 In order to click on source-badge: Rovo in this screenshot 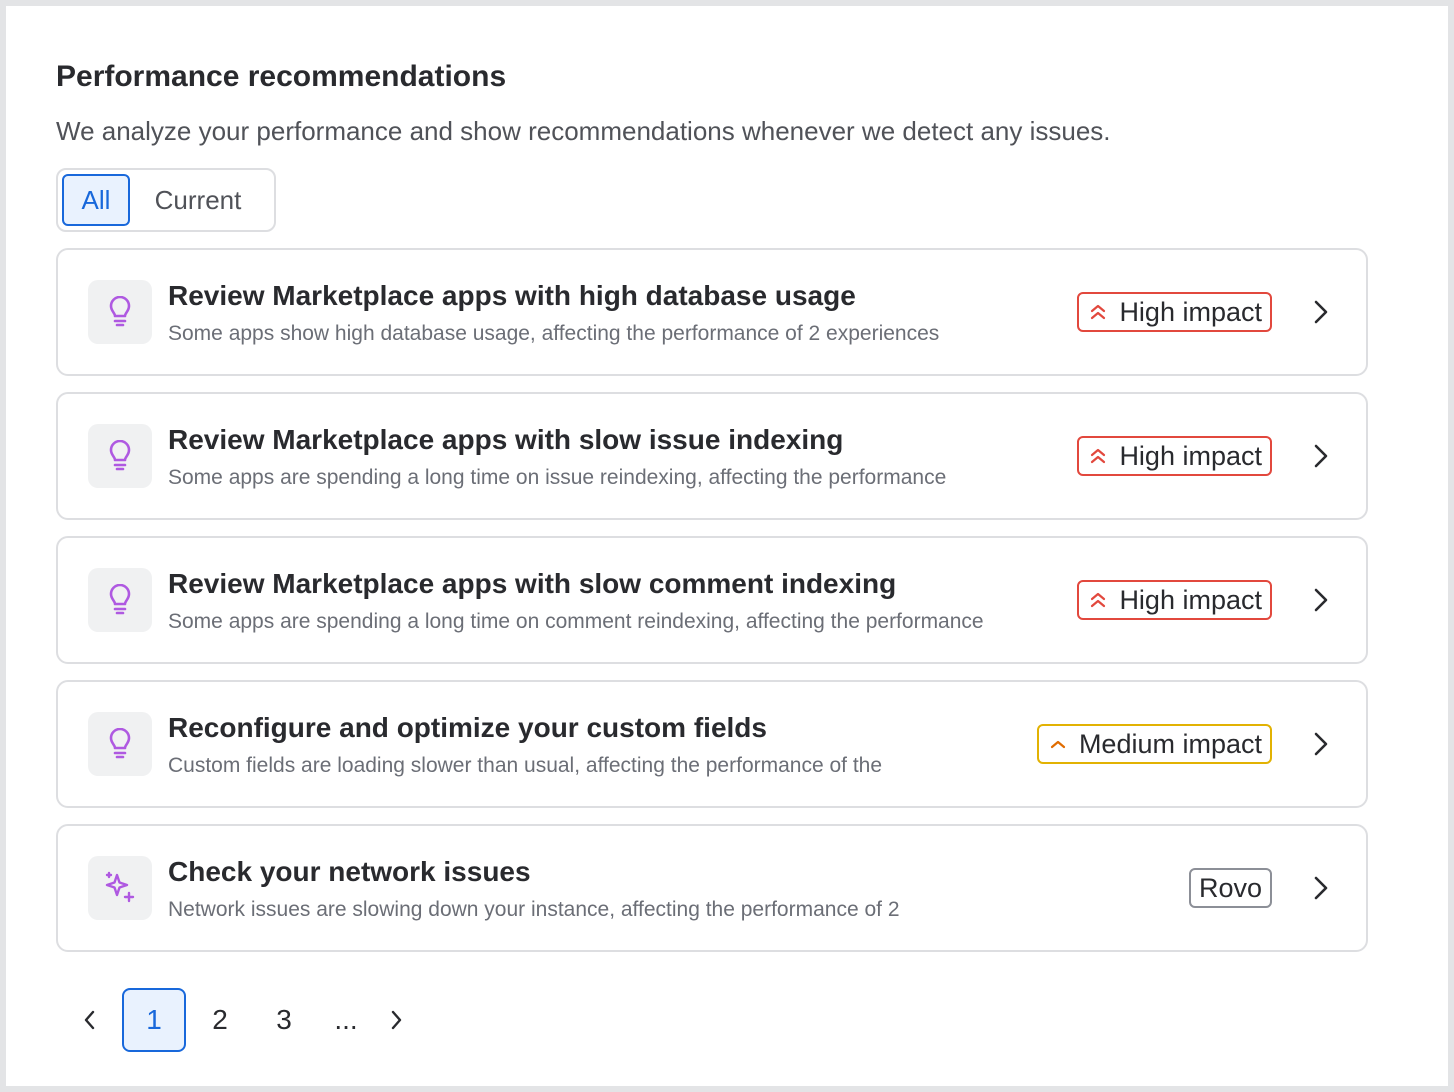, I will do `click(1230, 888)`.